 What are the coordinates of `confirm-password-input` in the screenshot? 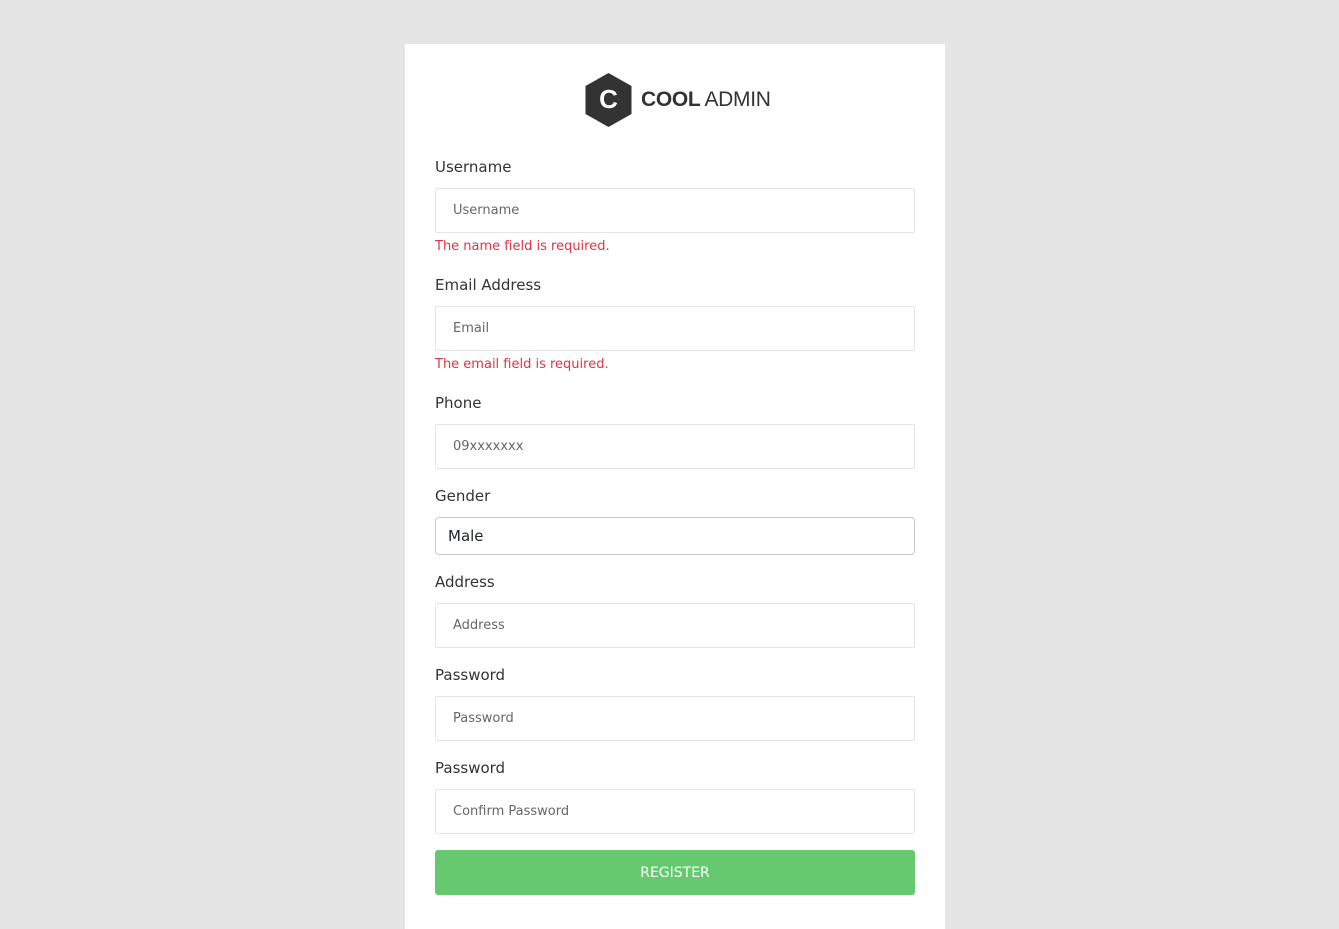 It's located at (675, 811).